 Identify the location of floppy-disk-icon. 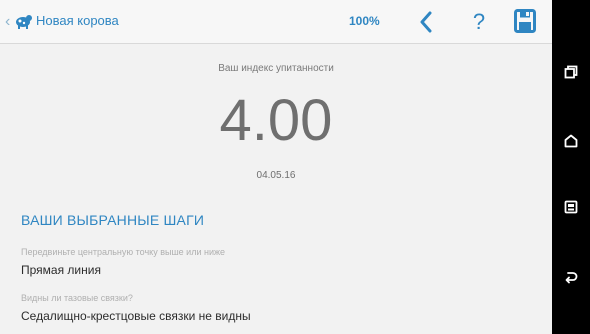
(525, 21).